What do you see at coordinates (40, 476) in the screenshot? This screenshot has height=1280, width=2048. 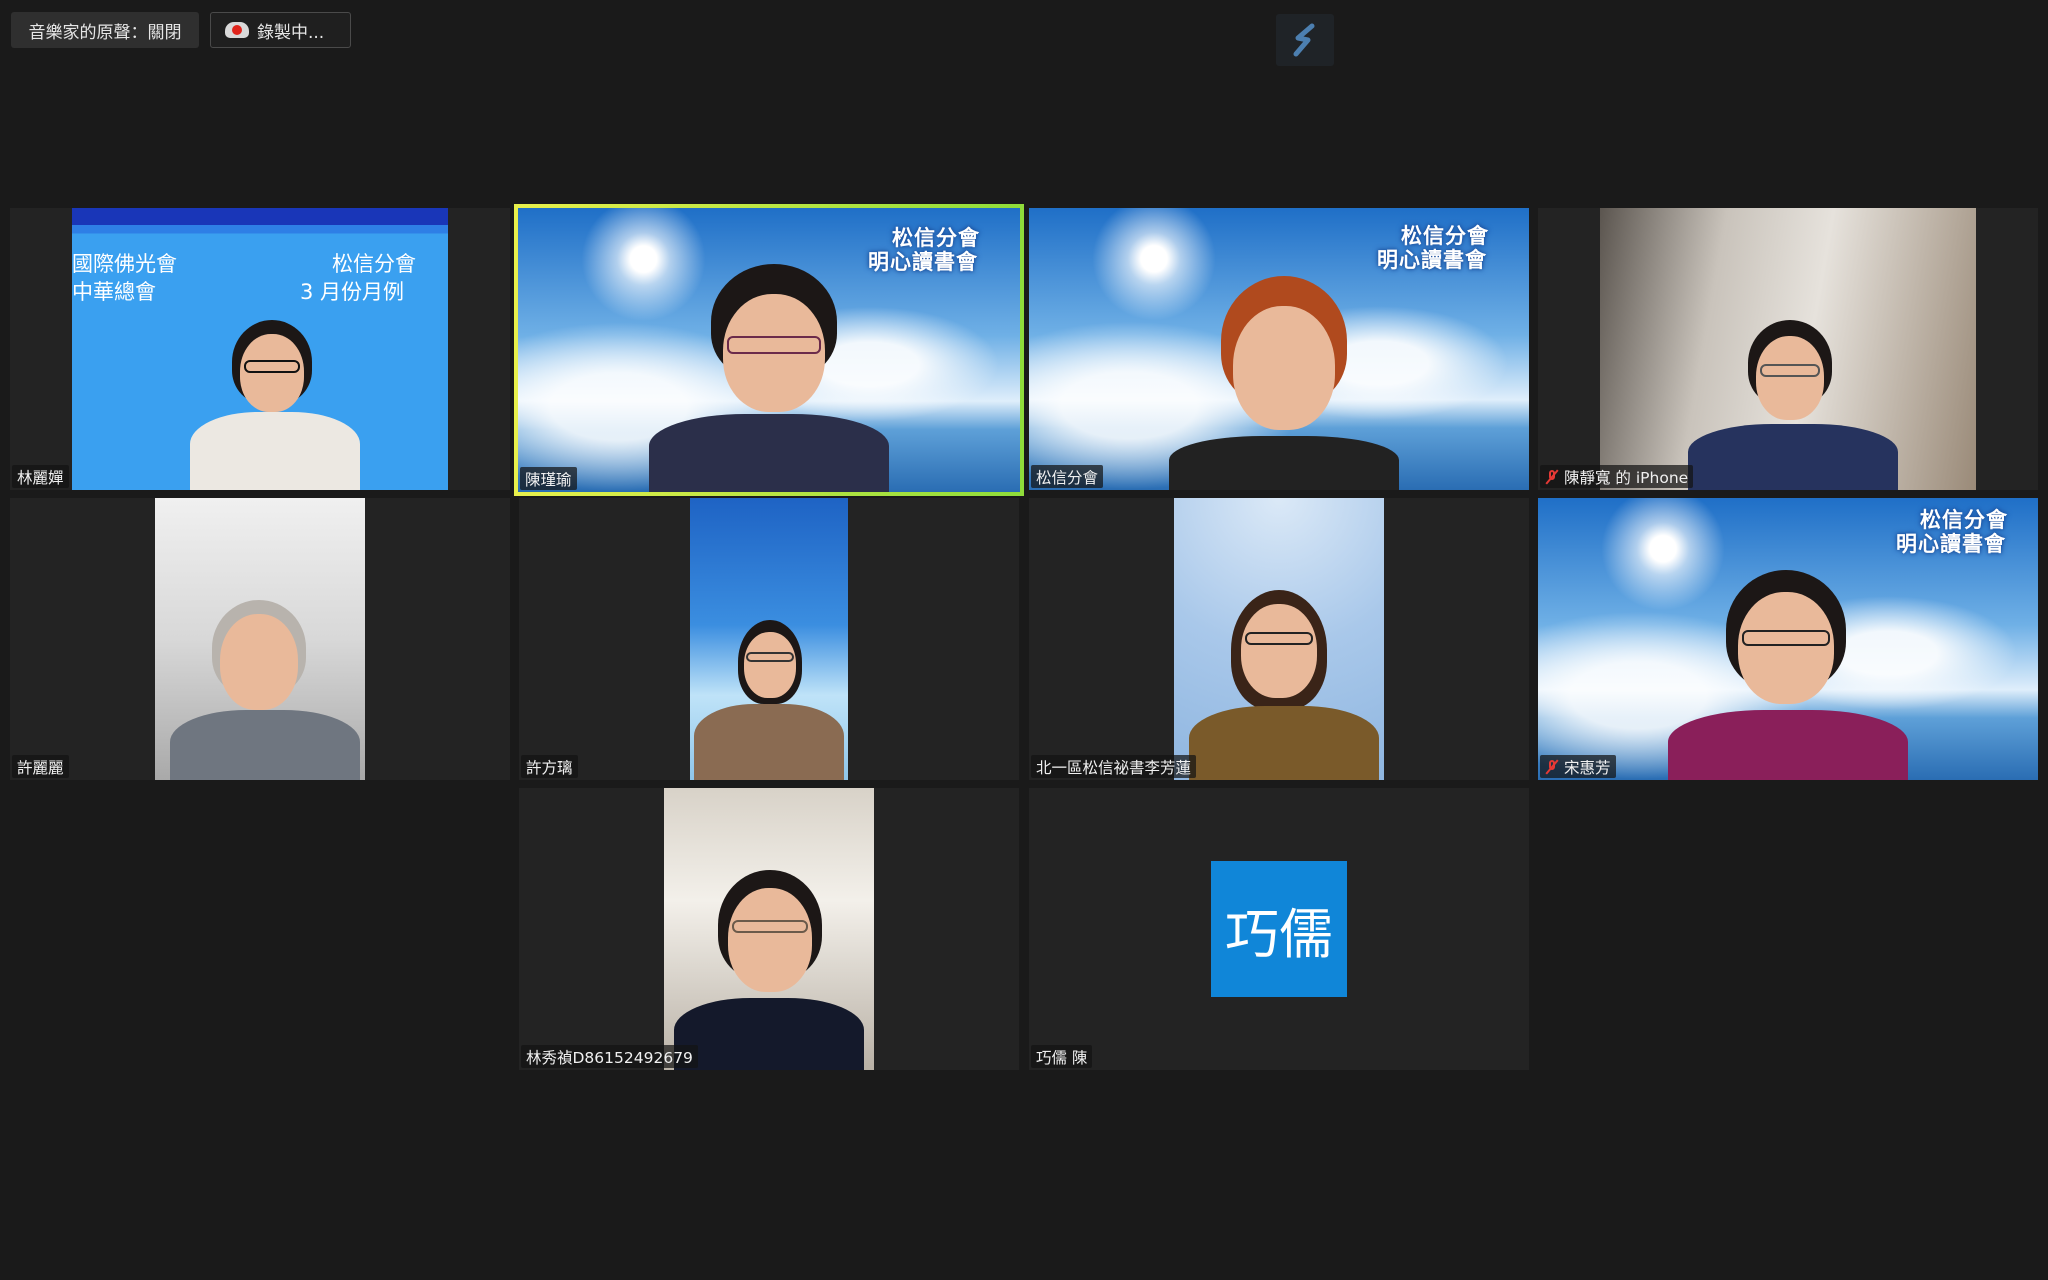 I see `participant-name-label: 林麗嬋` at bounding box center [40, 476].